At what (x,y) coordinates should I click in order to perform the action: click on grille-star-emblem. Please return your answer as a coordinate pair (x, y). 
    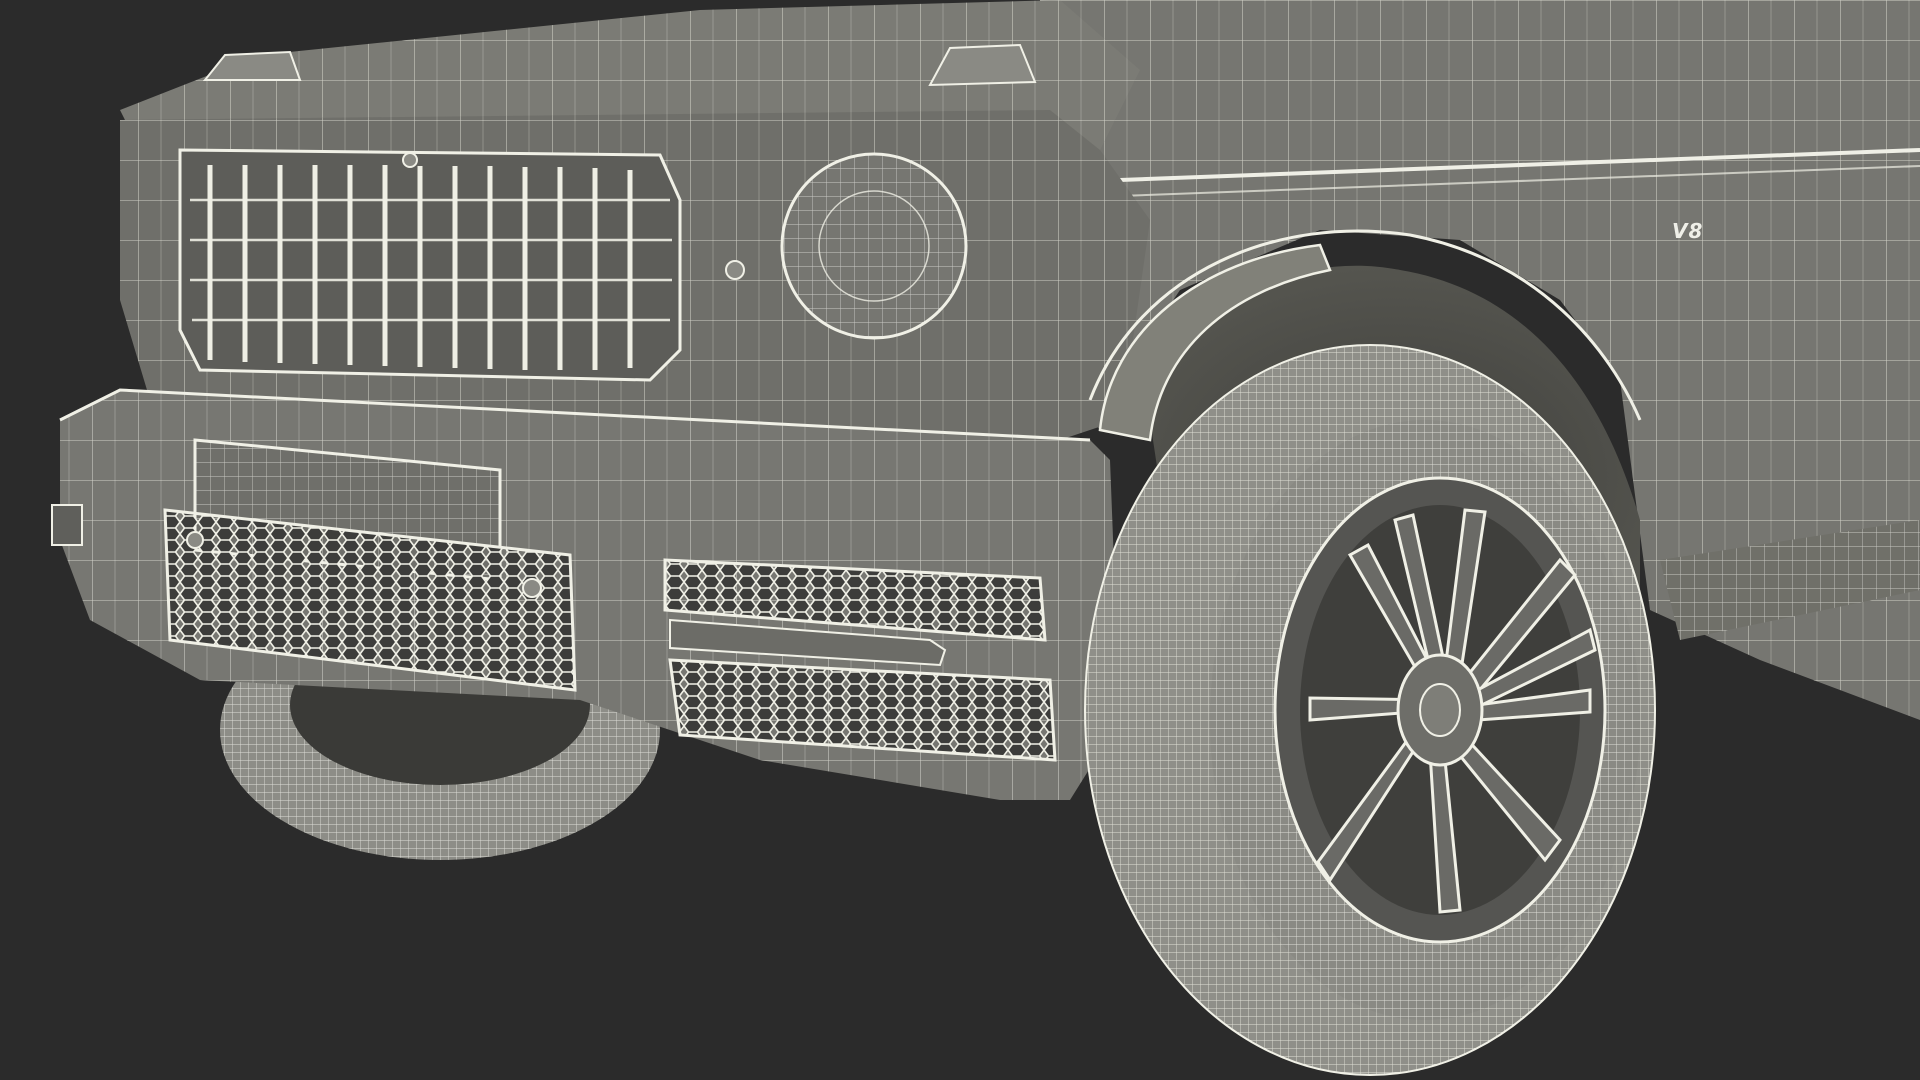
    Looking at the image, I should click on (410, 160).